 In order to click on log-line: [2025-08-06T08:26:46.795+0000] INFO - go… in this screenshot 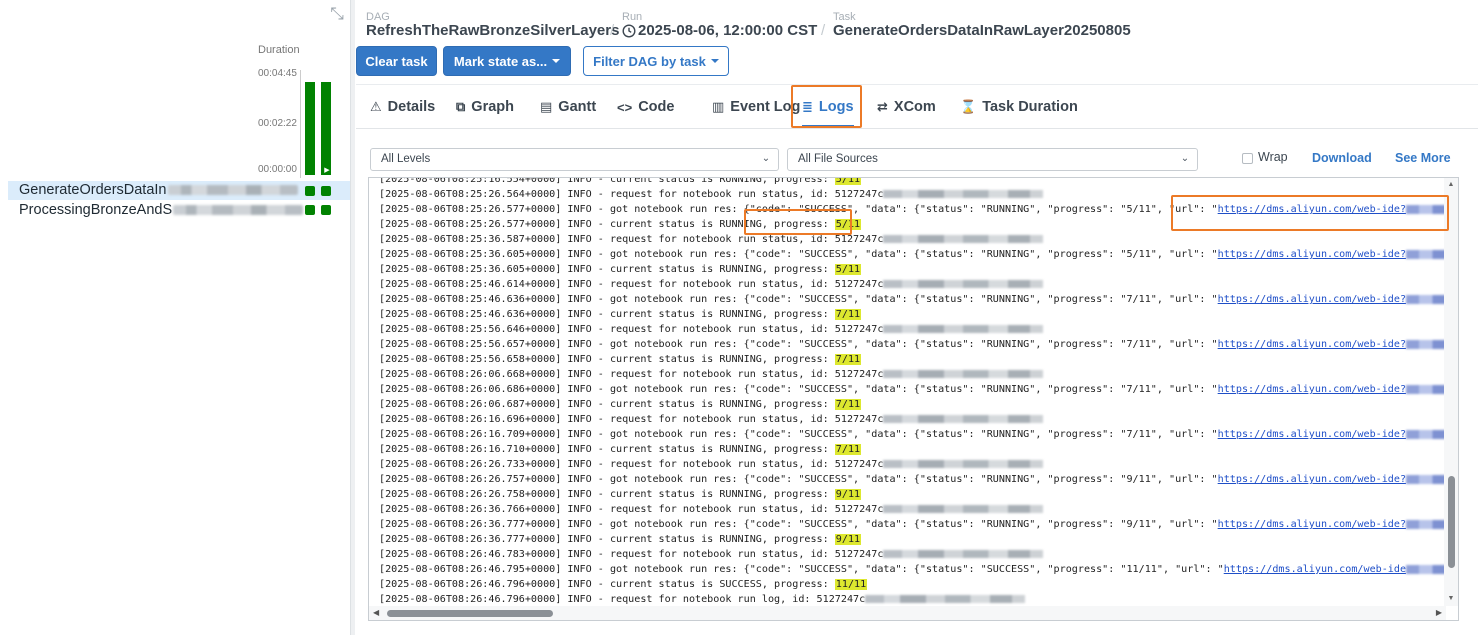, I will do `click(913, 569)`.